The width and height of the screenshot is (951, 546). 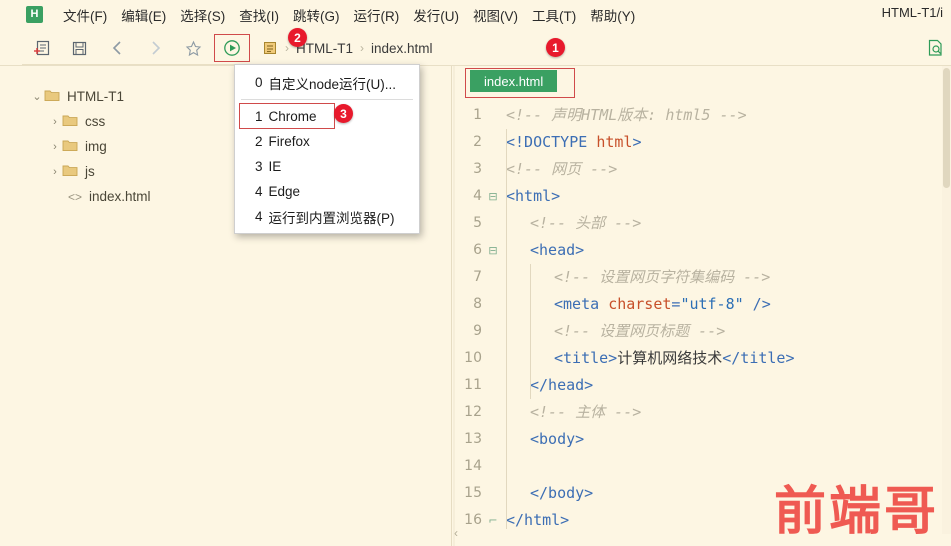 What do you see at coordinates (533, 196) in the screenshot?
I see `code-token: <html>` at bounding box center [533, 196].